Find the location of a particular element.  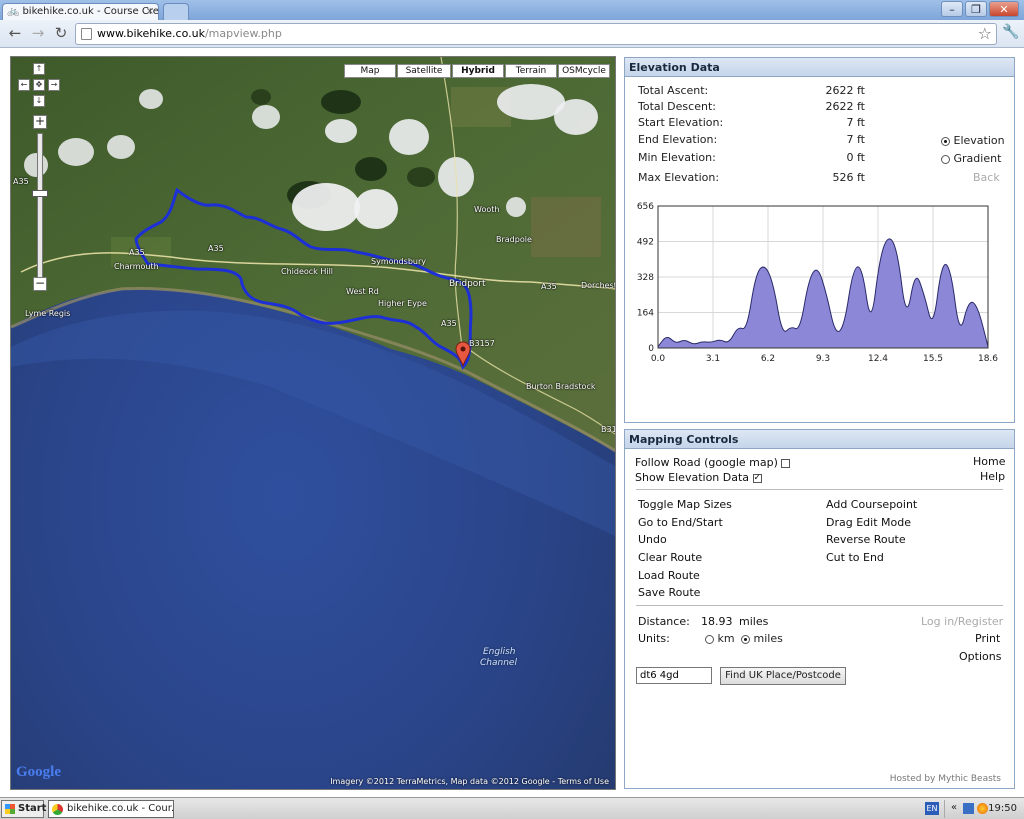

restore-button: ❐ is located at coordinates (976, 9).